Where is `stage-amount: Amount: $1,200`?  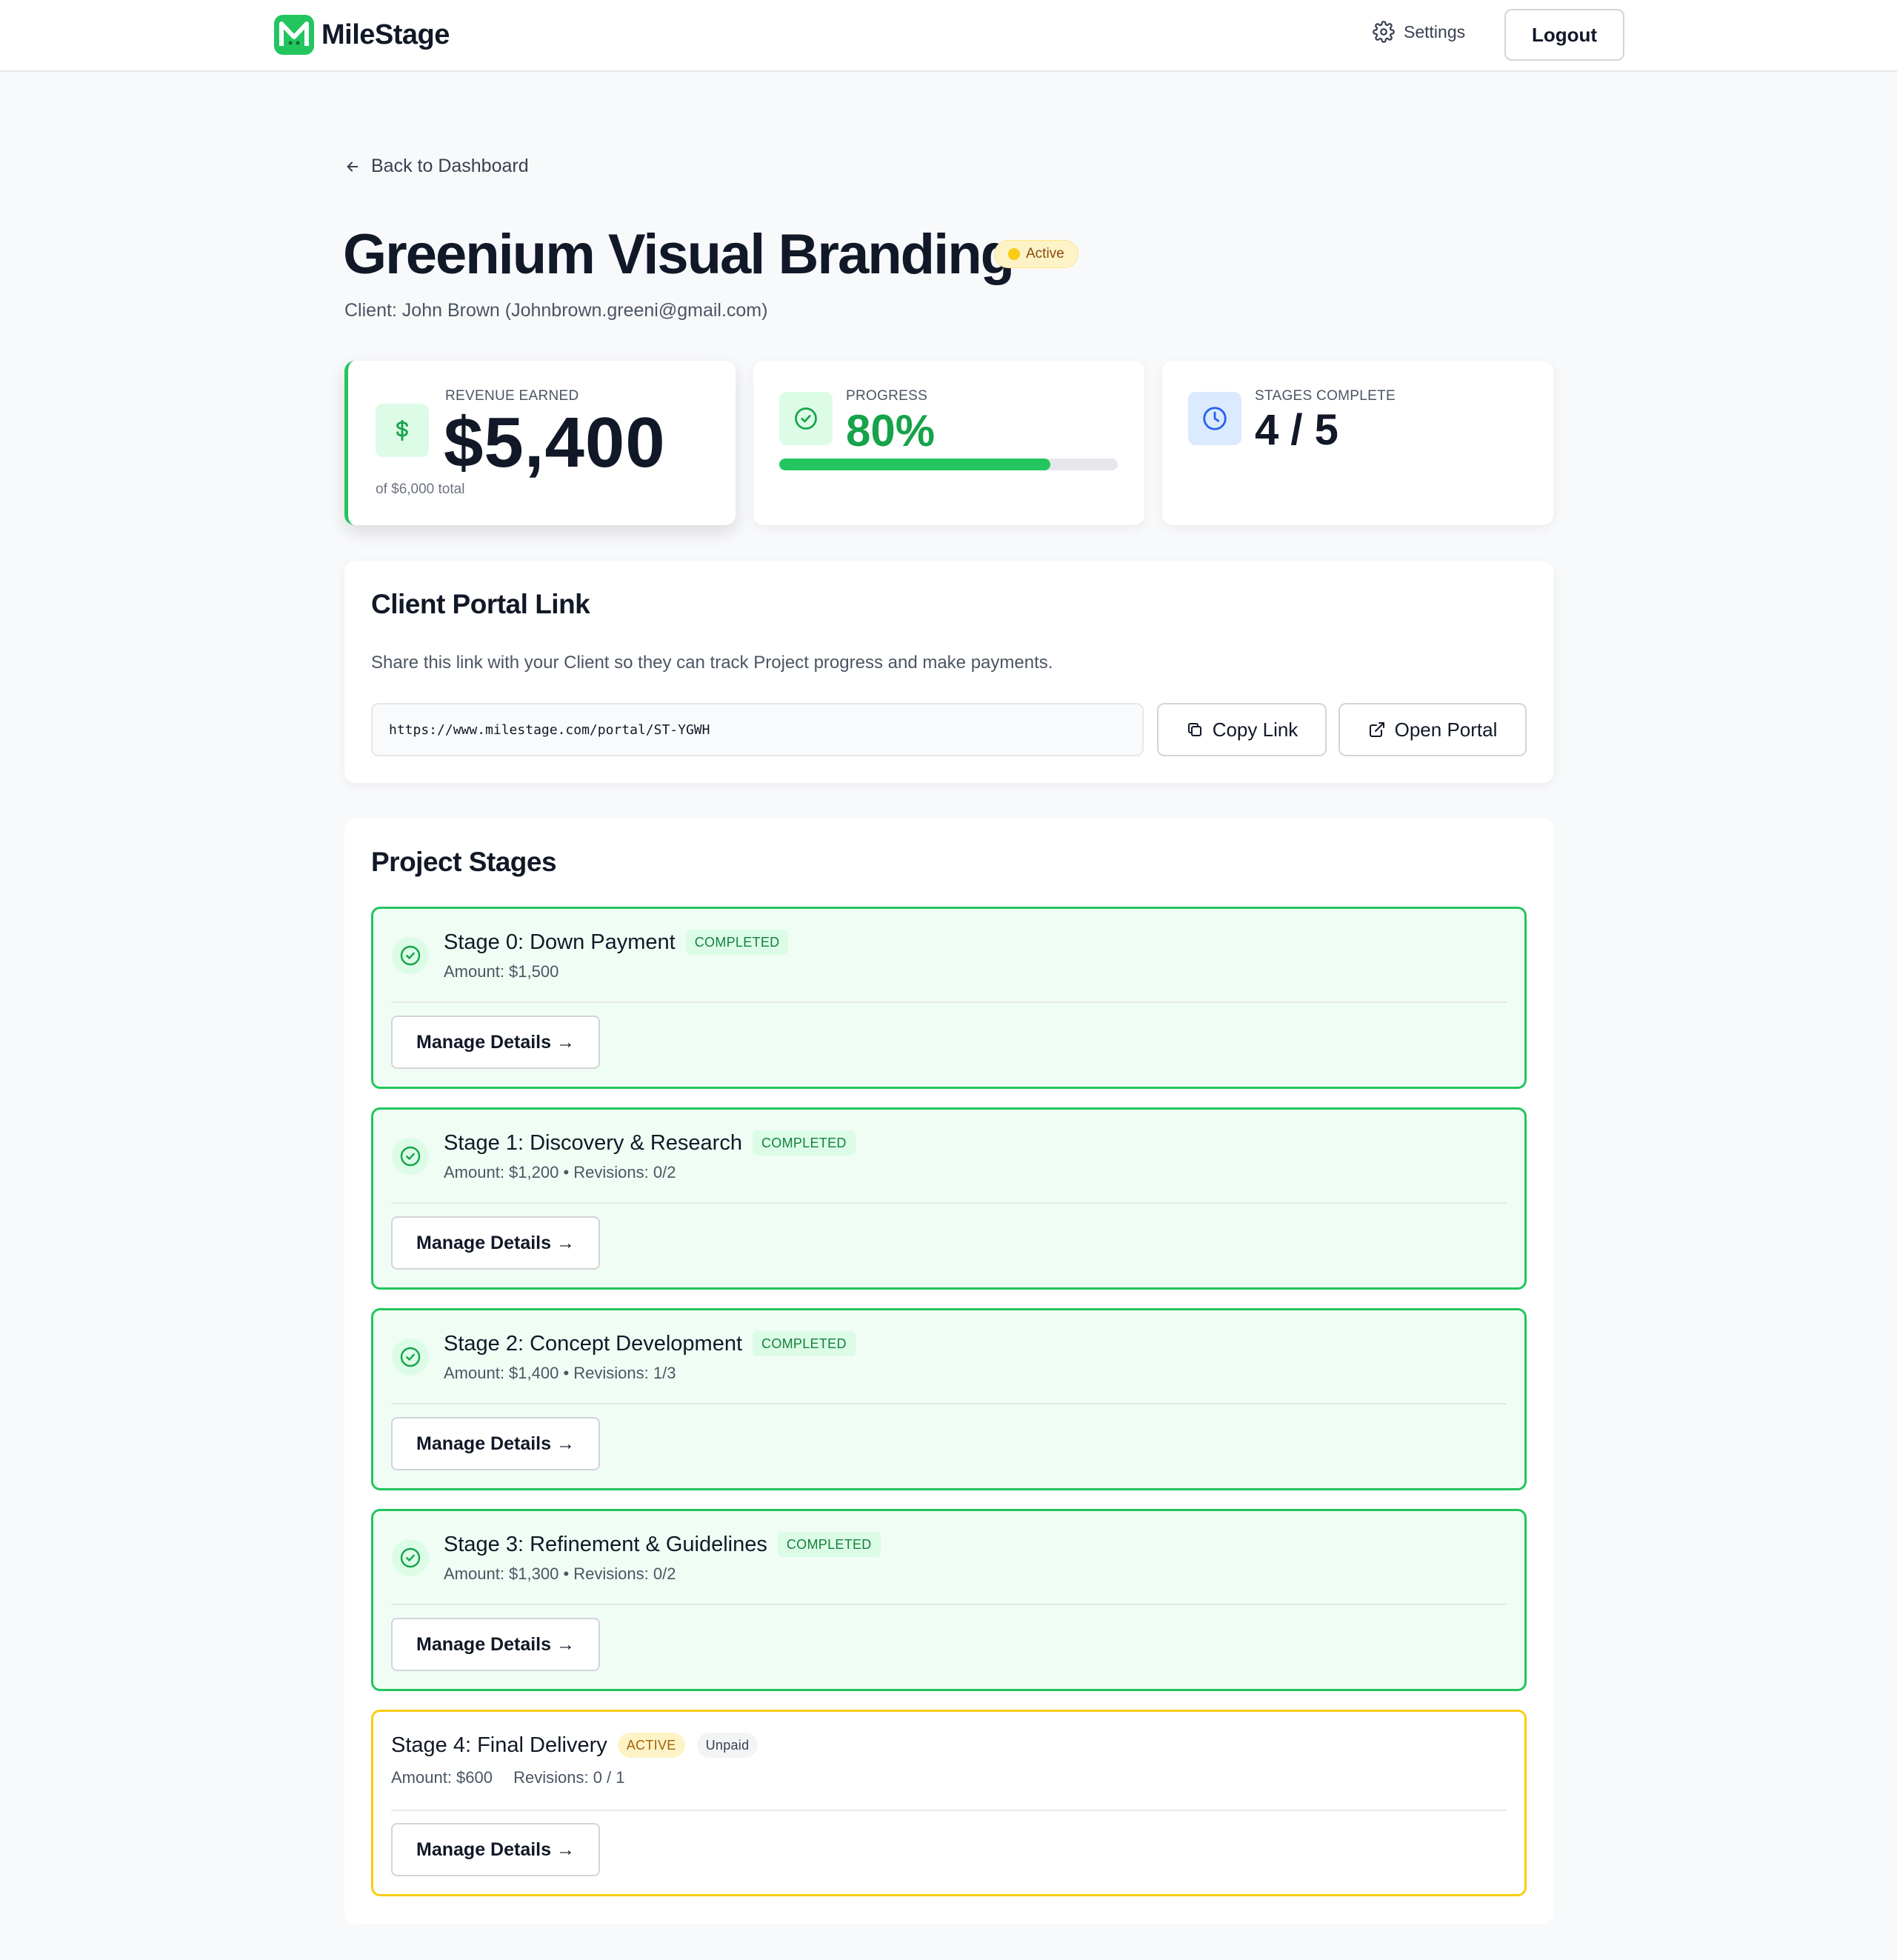 stage-amount: Amount: $1,200 is located at coordinates (501, 1172).